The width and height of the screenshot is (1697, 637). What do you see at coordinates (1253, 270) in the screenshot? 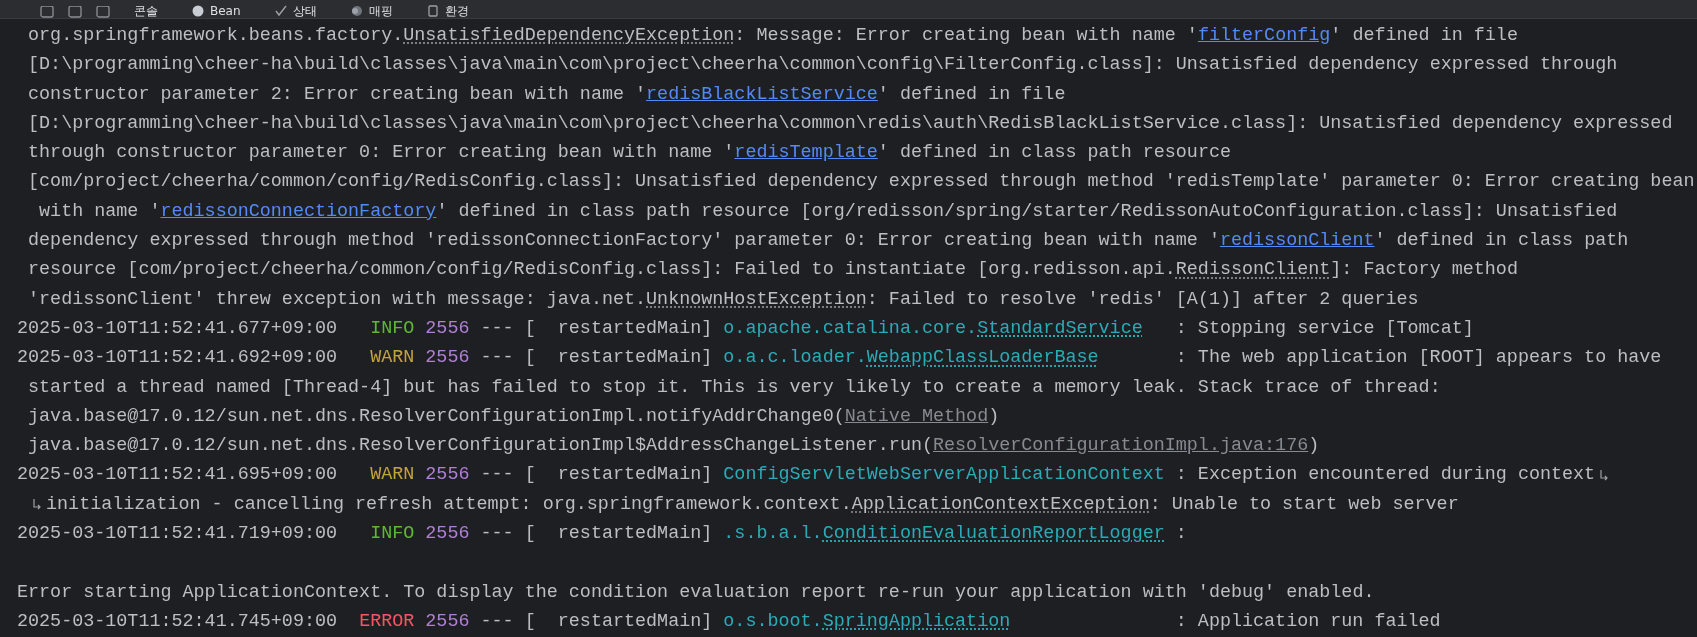
I see `class-link: RedissonClient` at bounding box center [1253, 270].